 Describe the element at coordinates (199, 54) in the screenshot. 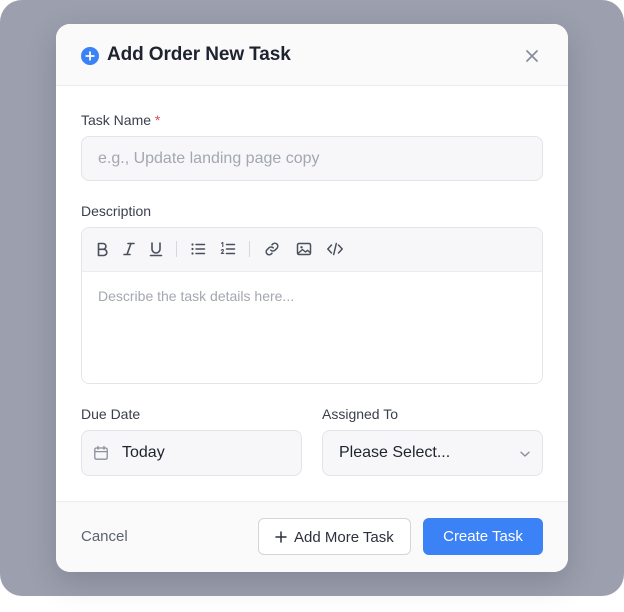

I see `dialog-title: Add Order New Task` at that location.